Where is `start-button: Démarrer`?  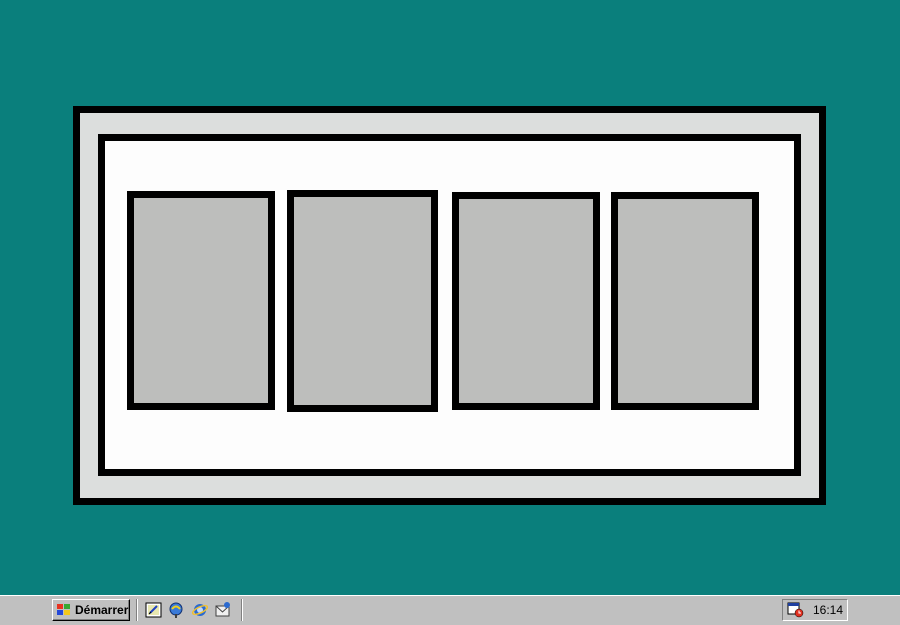
start-button: Démarrer is located at coordinates (91, 610).